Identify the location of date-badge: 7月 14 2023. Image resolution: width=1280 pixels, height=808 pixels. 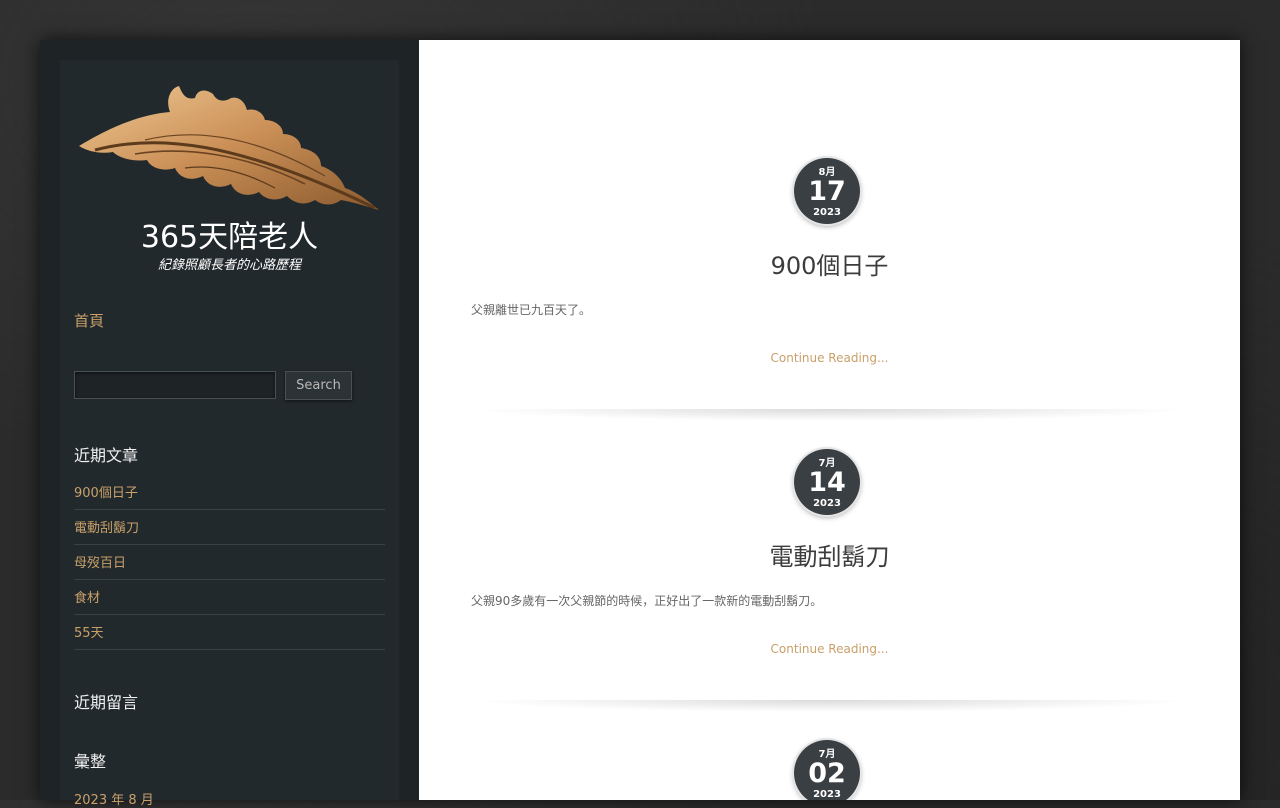
(827, 482).